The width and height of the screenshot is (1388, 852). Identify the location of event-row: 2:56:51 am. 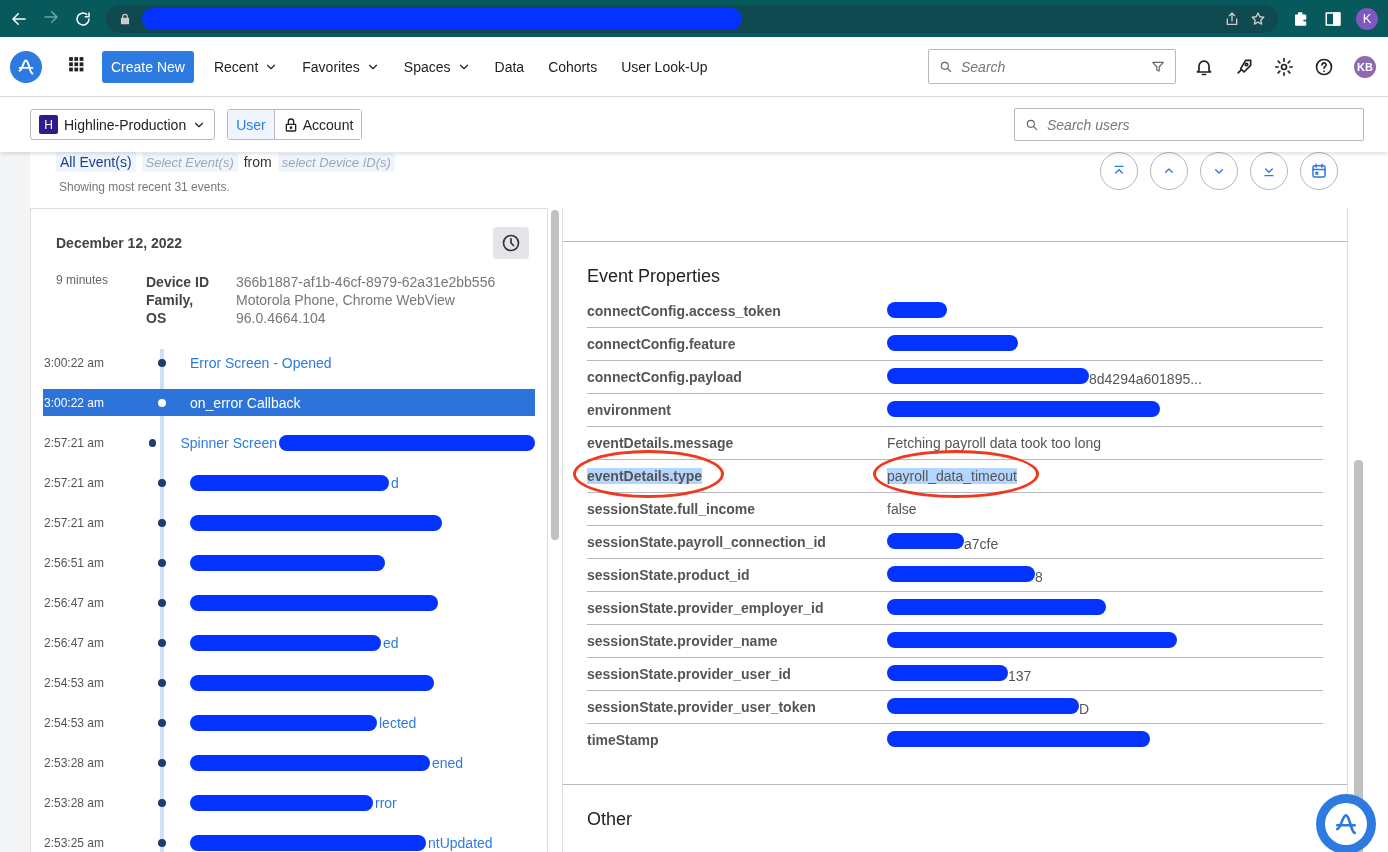
(289, 562).